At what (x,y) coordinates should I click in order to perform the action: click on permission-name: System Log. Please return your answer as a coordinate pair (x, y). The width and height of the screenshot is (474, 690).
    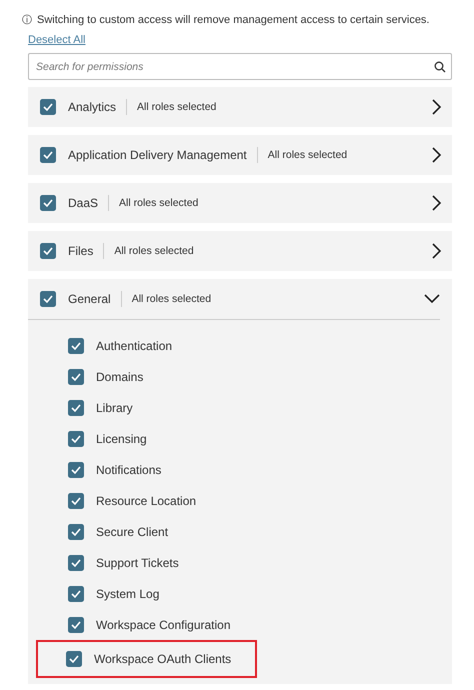
    Looking at the image, I should click on (128, 593).